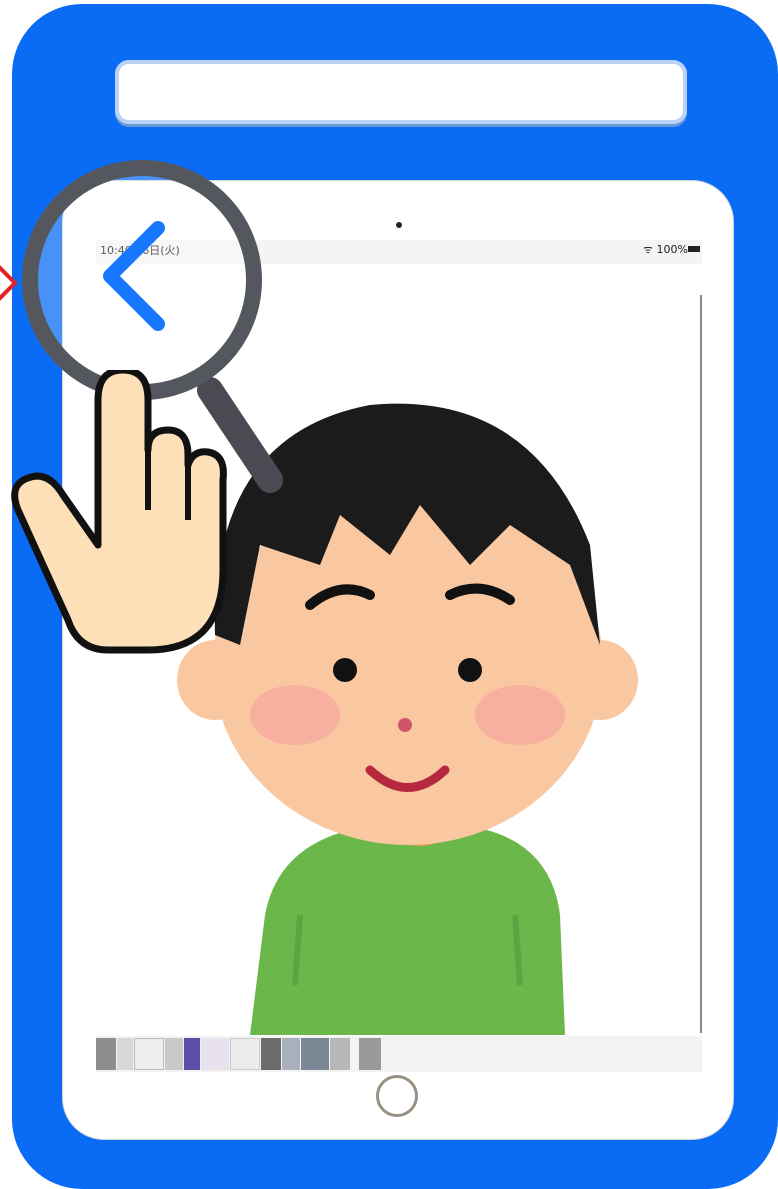 This screenshot has width=778, height=1189. I want to click on title-bar, so click(401, 92).